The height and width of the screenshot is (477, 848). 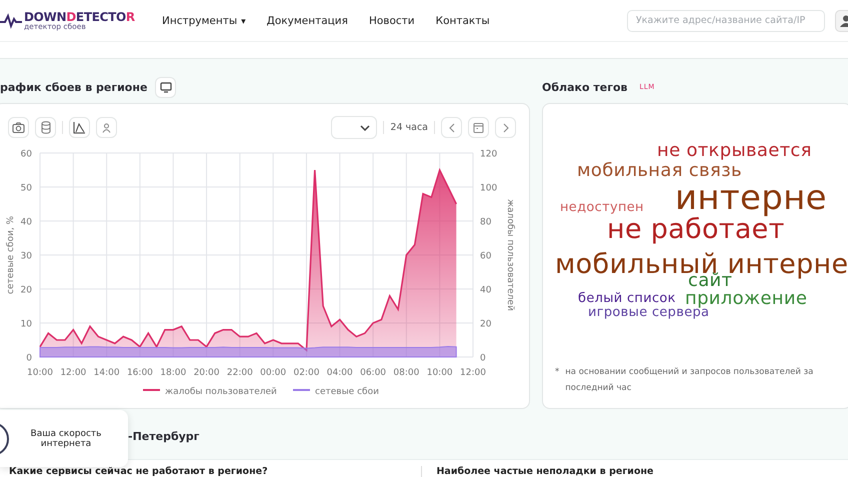 I want to click on axis-tick-label: 16:00, so click(x=139, y=373).